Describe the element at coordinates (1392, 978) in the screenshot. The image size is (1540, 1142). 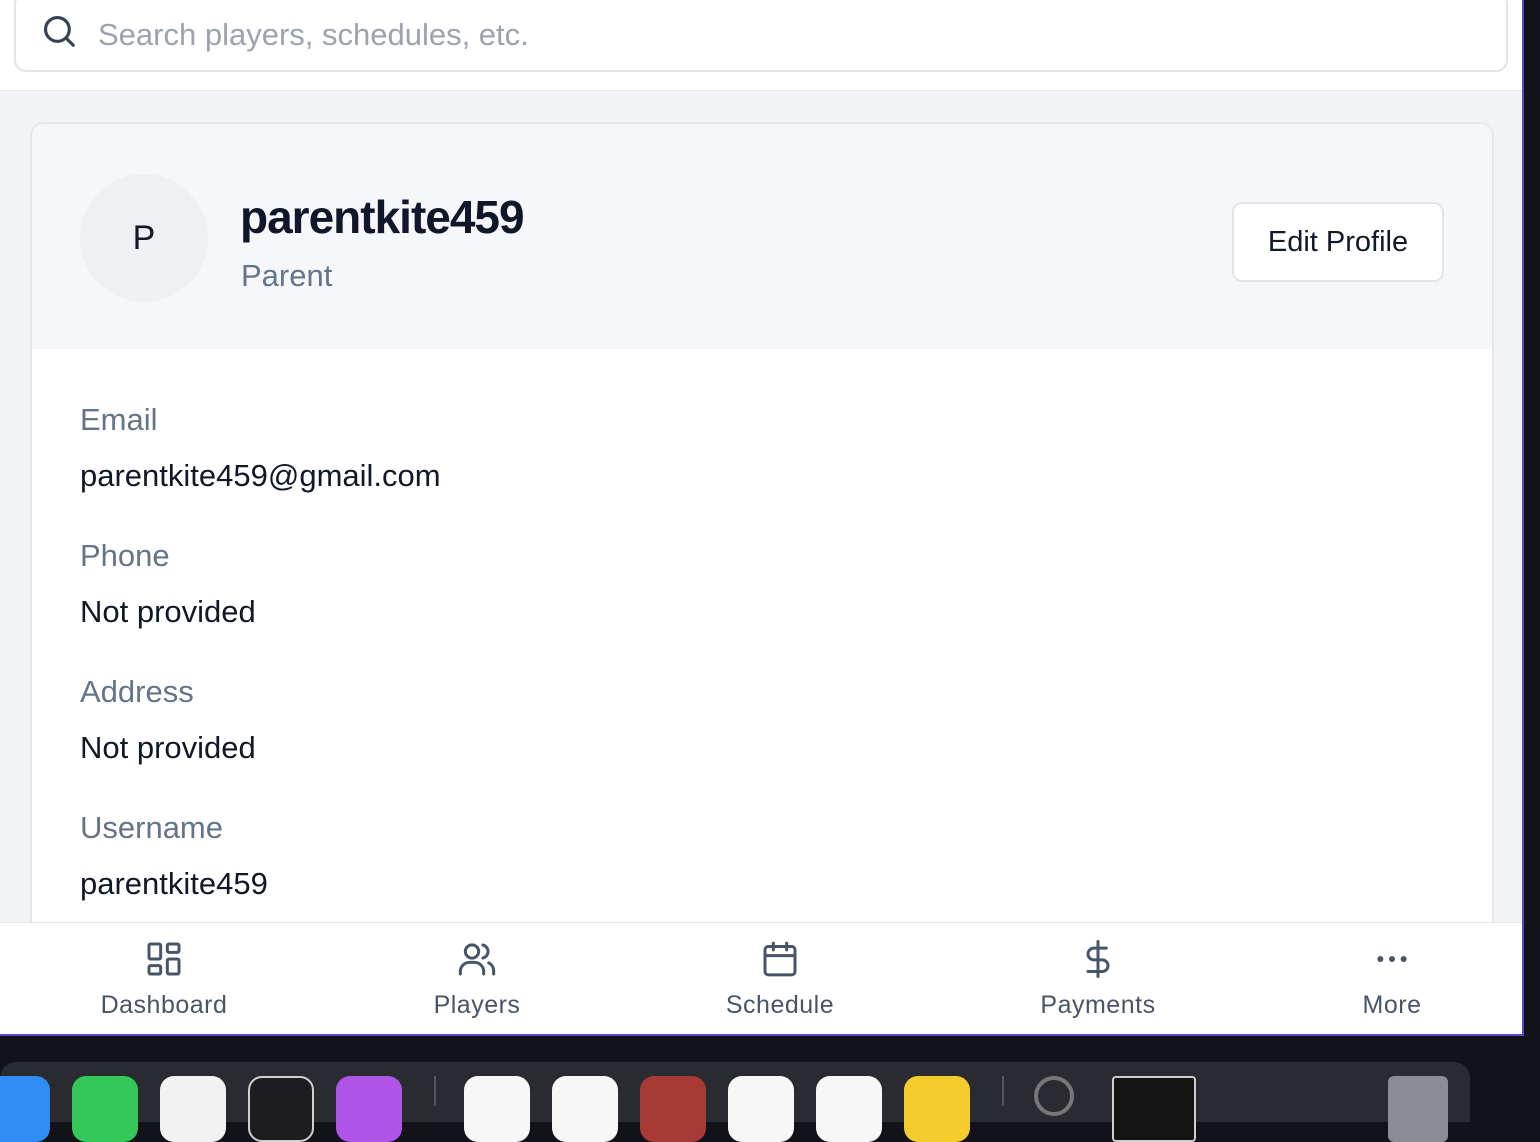
I see `nav-item-more: More` at that location.